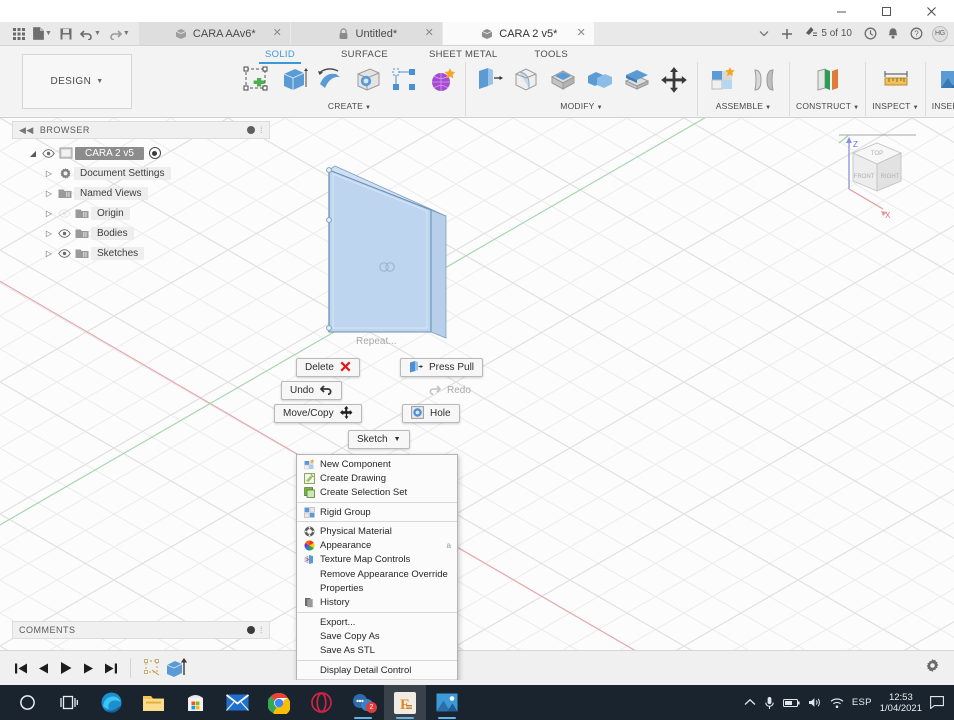 The width and height of the screenshot is (954, 720). What do you see at coordinates (77, 81) in the screenshot?
I see `workspace-switcher: DESIGN ▼` at bounding box center [77, 81].